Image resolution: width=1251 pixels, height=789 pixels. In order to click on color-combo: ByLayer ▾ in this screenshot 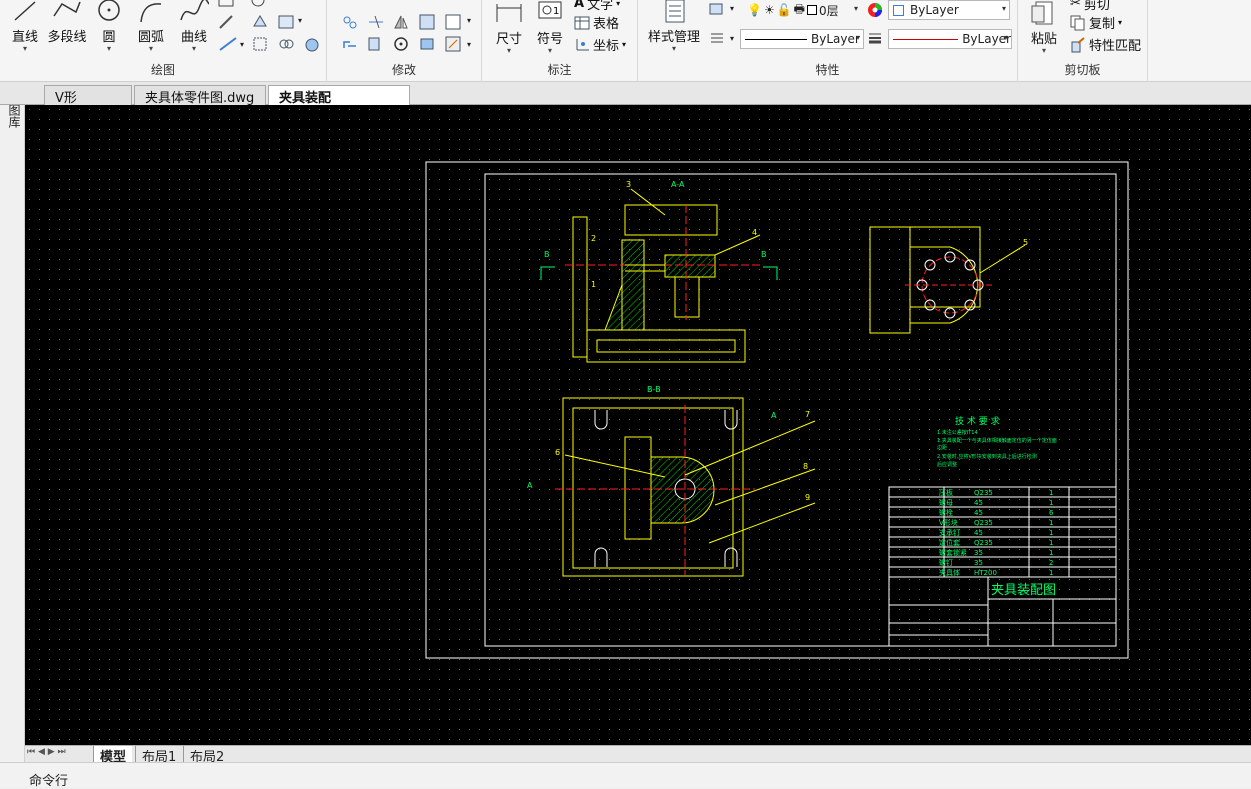, I will do `click(949, 10)`.